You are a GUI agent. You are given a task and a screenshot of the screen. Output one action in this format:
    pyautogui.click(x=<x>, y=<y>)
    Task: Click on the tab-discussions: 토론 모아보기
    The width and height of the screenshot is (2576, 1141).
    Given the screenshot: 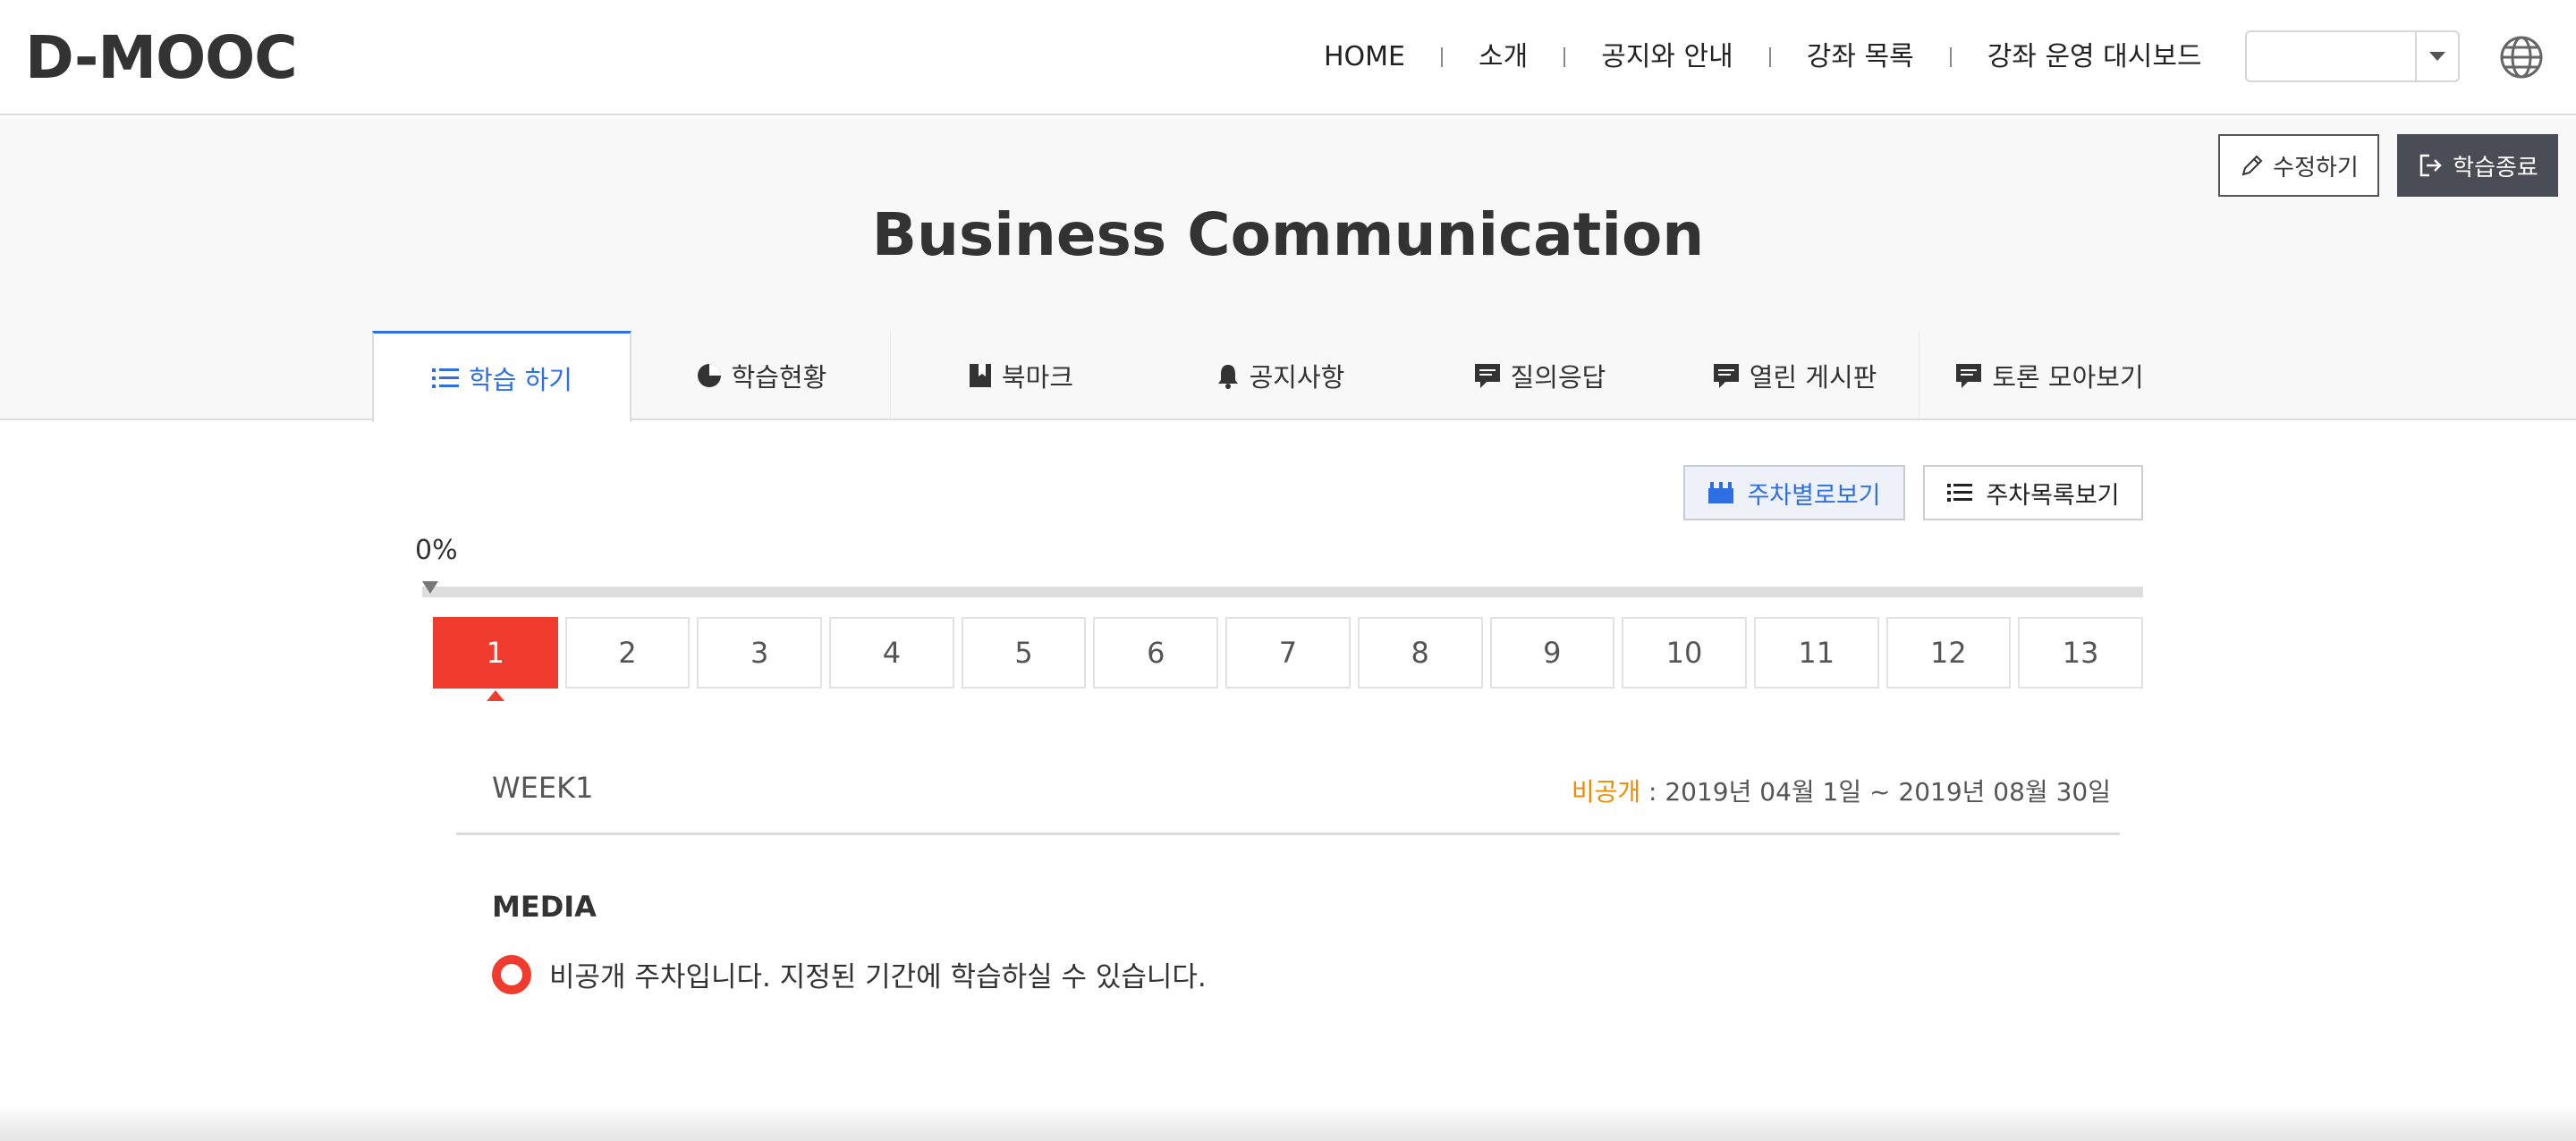 What is the action you would take?
    pyautogui.click(x=2049, y=375)
    